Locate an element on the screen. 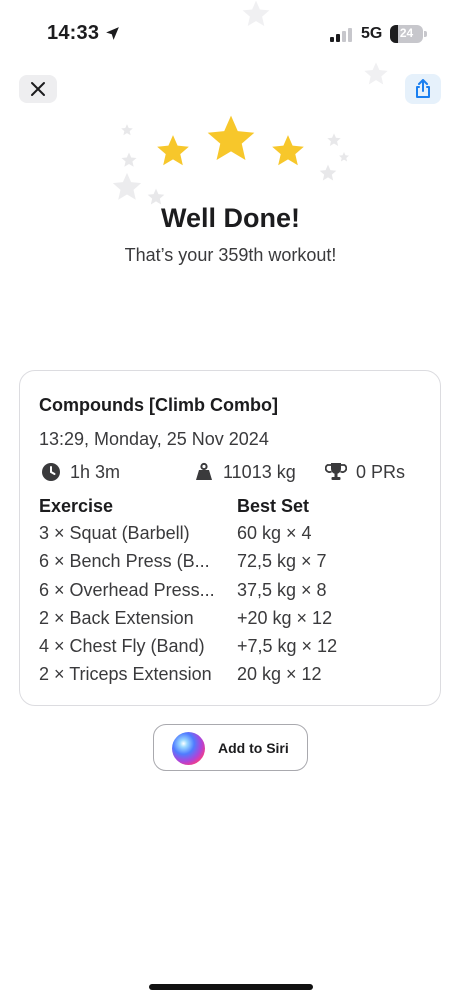 The width and height of the screenshot is (461, 1000). network-type: 5G is located at coordinates (372, 33).